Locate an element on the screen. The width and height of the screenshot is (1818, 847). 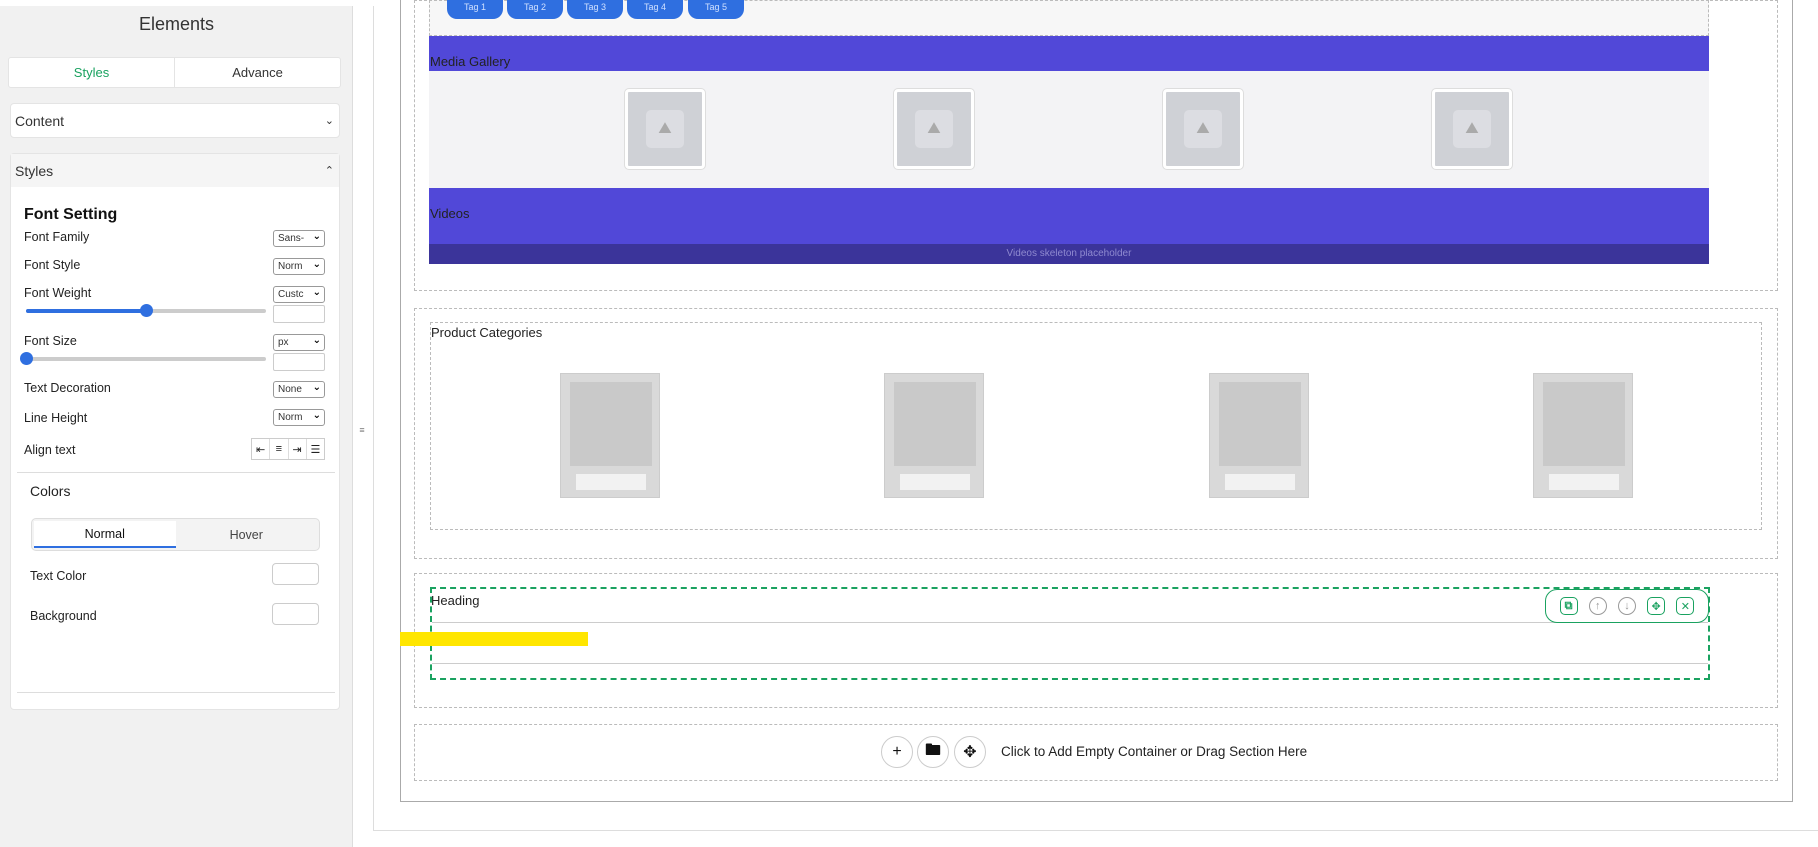
tab-normal: Normal is located at coordinates (105, 534).